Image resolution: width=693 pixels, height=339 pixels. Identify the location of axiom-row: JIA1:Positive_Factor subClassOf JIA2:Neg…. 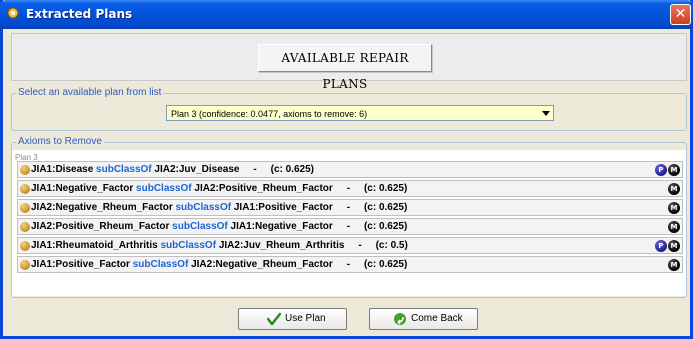
(350, 264).